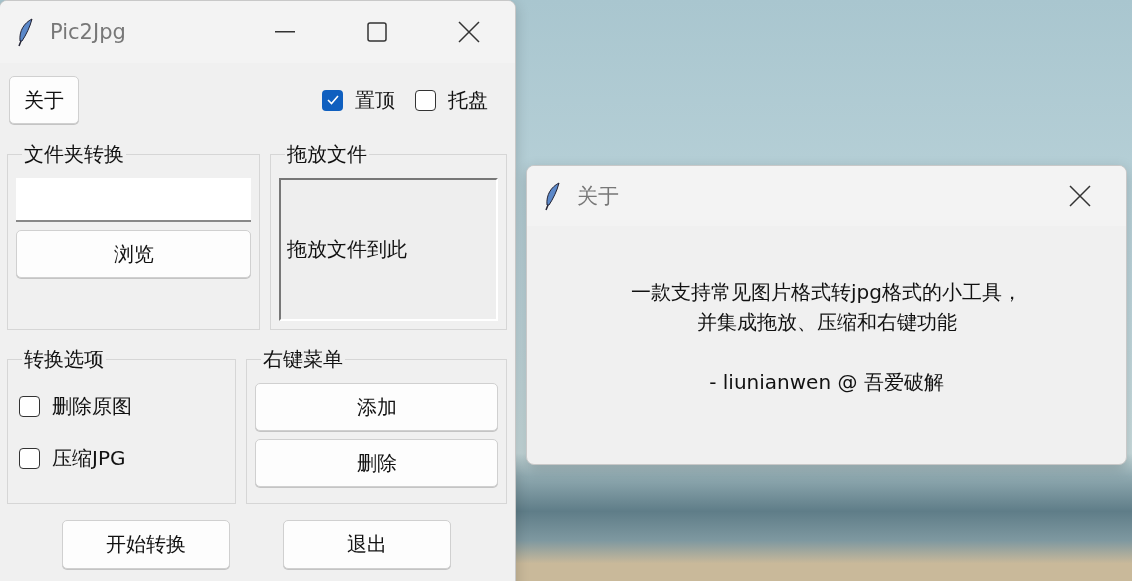 This screenshot has height=581, width=1132. Describe the element at coordinates (598, 196) in the screenshot. I see `dialog-title: 关于` at that location.